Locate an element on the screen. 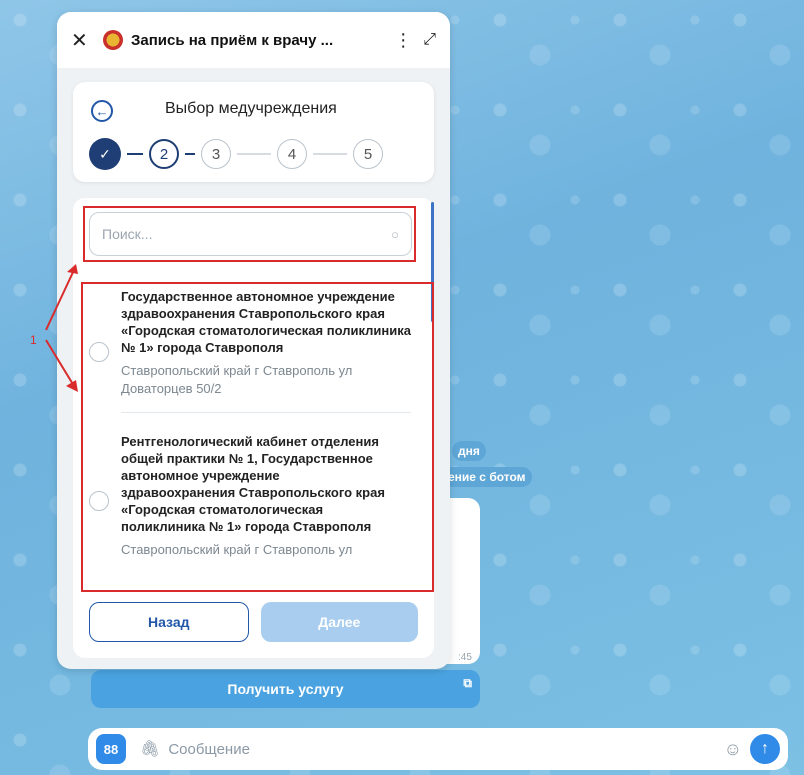  annotation-label: 1 is located at coordinates (33, 340).